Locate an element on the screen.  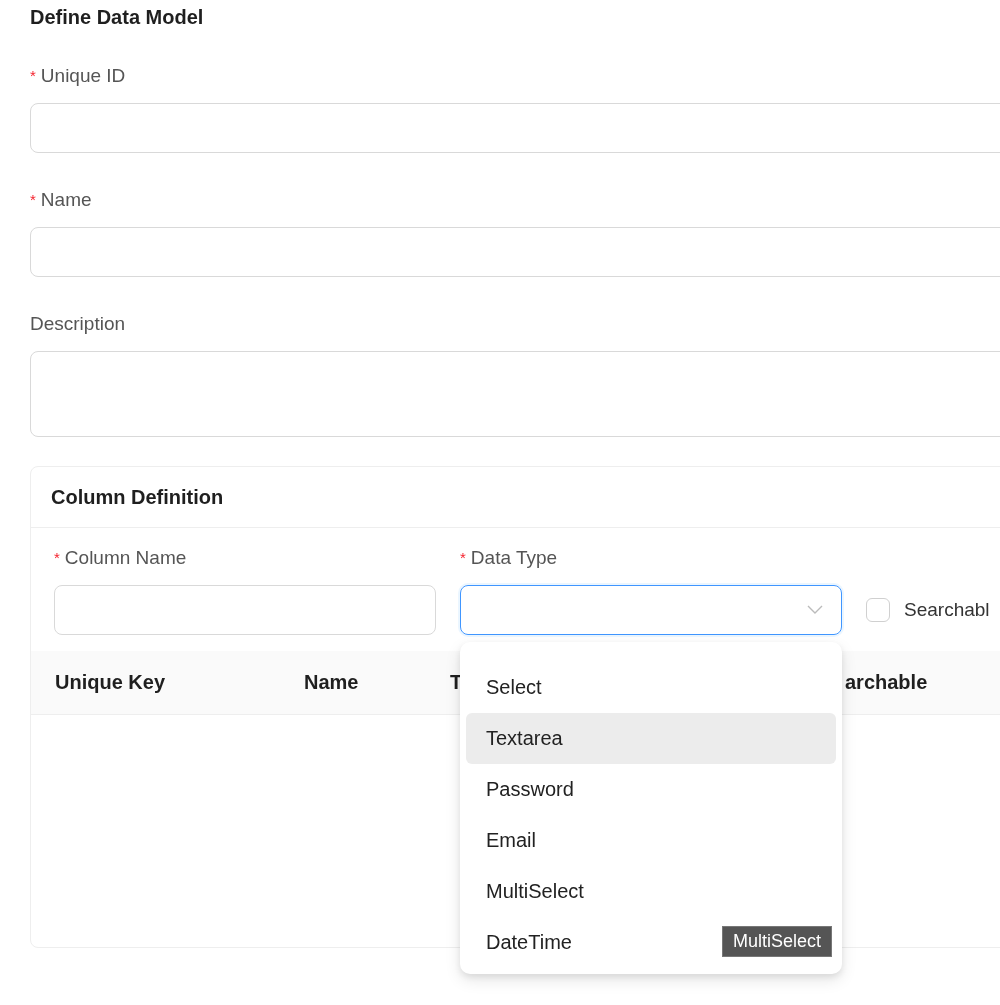
page-title: Define Data Model is located at coordinates (117, 17).